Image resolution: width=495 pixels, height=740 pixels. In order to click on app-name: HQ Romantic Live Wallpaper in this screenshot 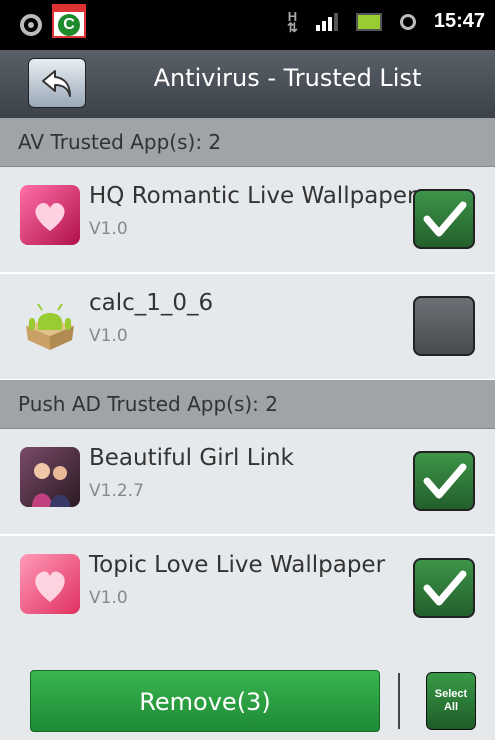, I will do `click(253, 196)`.